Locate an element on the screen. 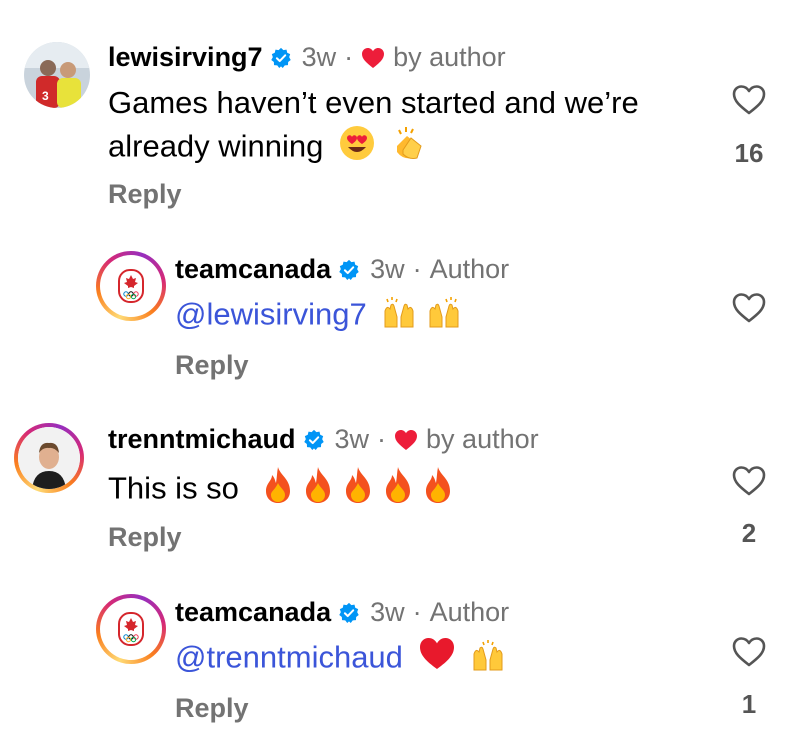 The width and height of the screenshot is (806, 753). mention-link: @trenntmichaud is located at coordinates (289, 657).